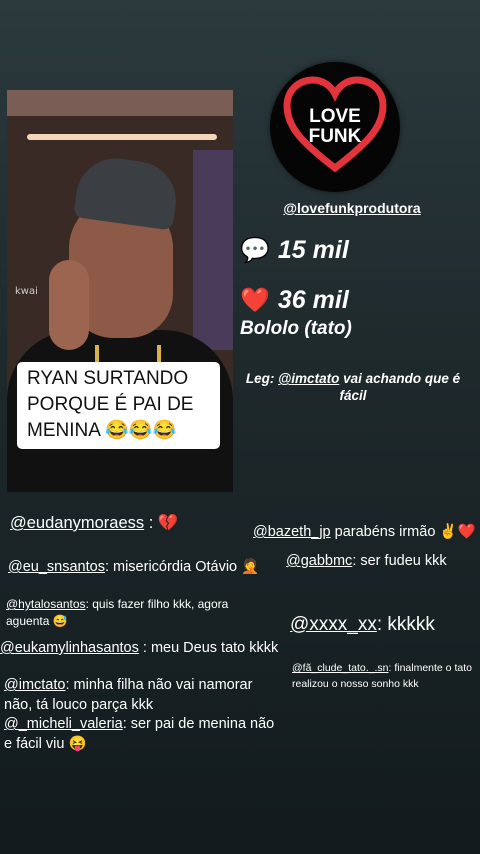  I want to click on comment-user: @eukamylinhasantos, so click(69, 648).